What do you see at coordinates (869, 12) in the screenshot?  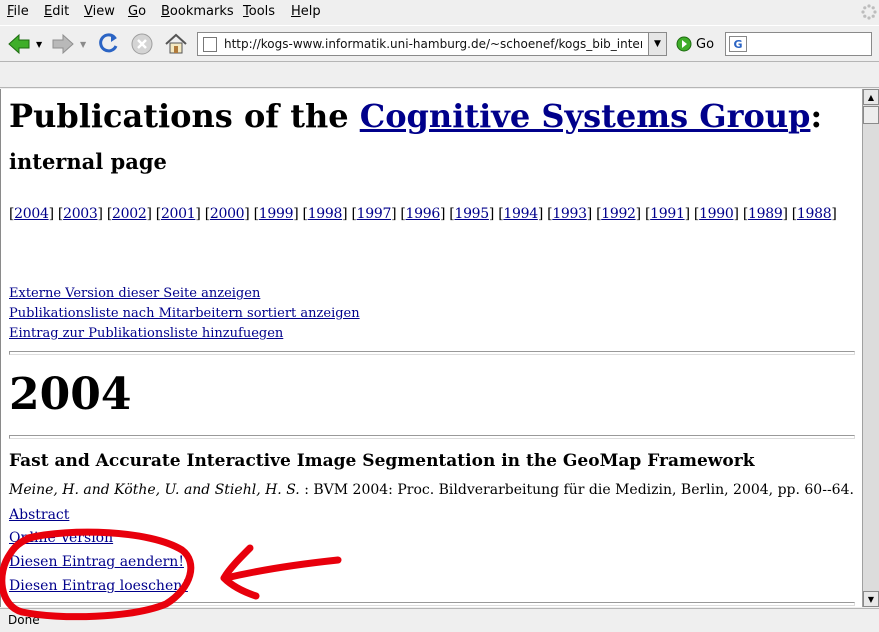 I see `throbber-icon` at bounding box center [869, 12].